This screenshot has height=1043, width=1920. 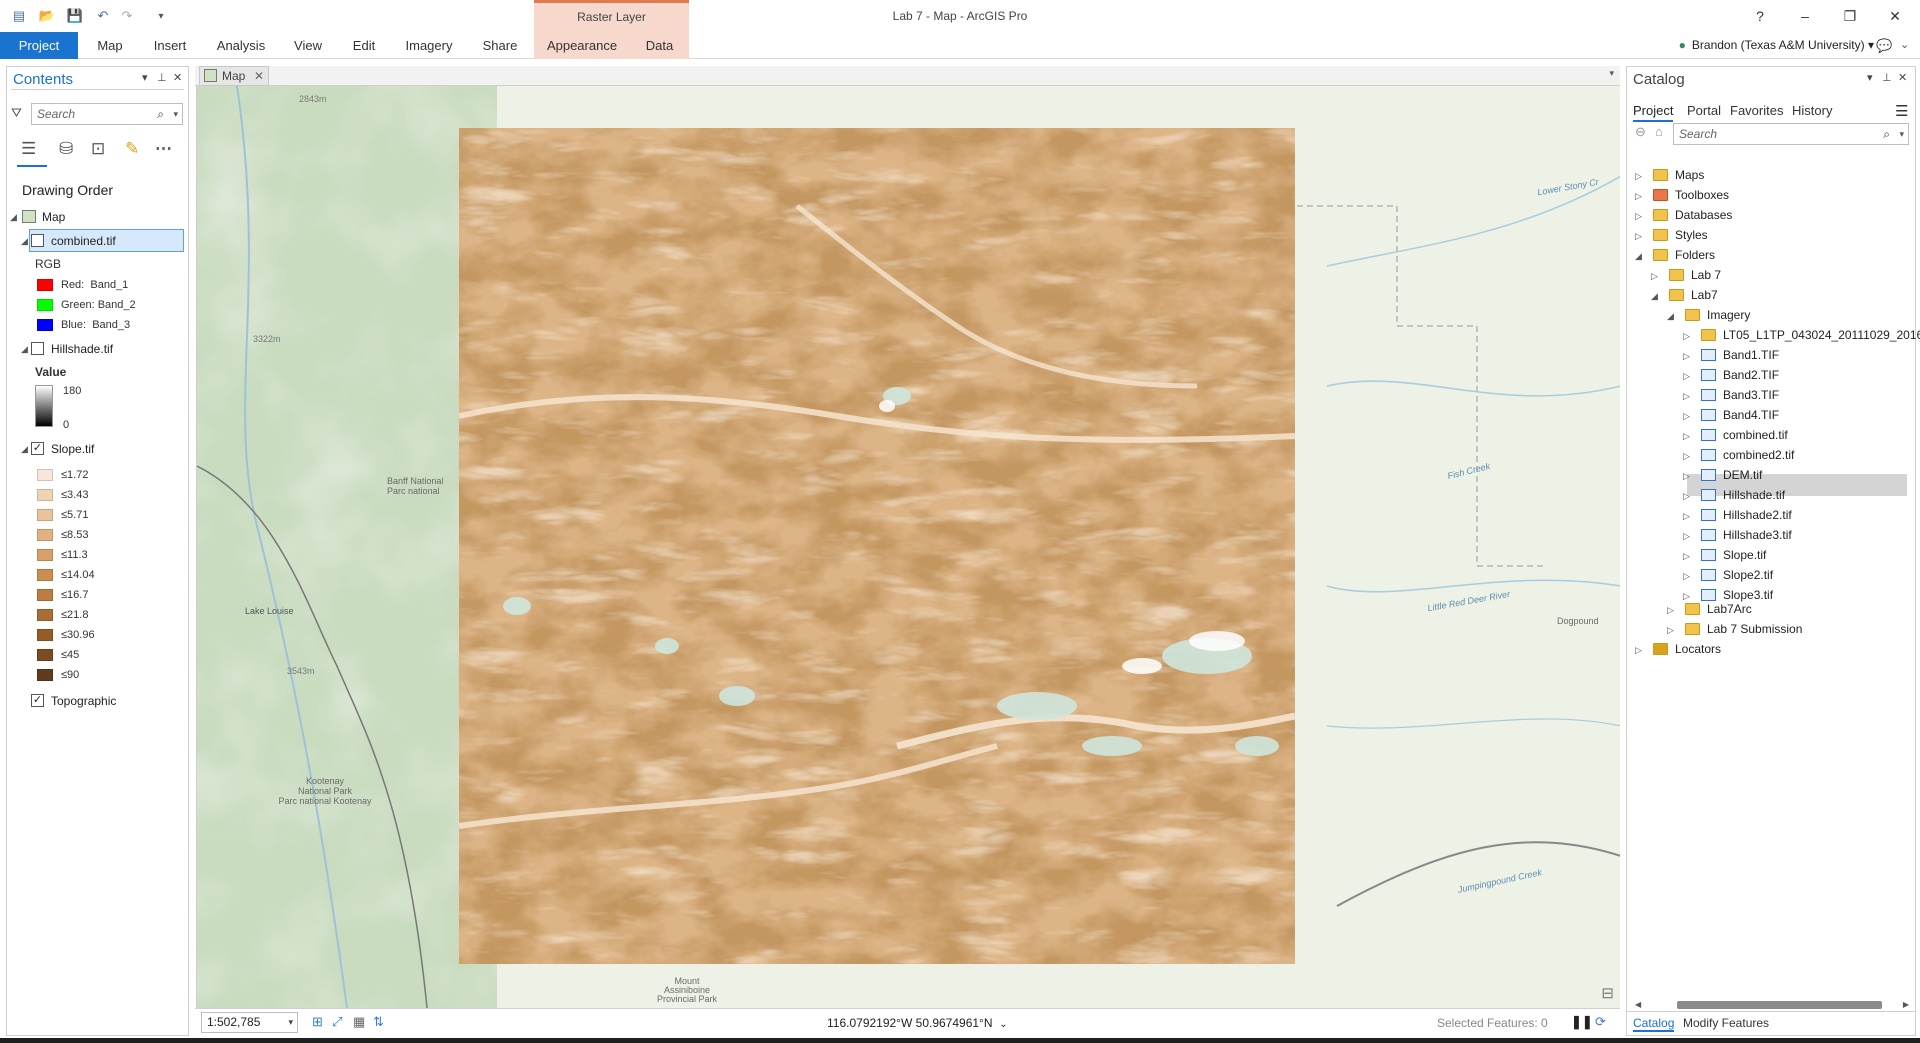 I want to click on catalog-item-maps: ▷ Maps, so click(x=1669, y=175).